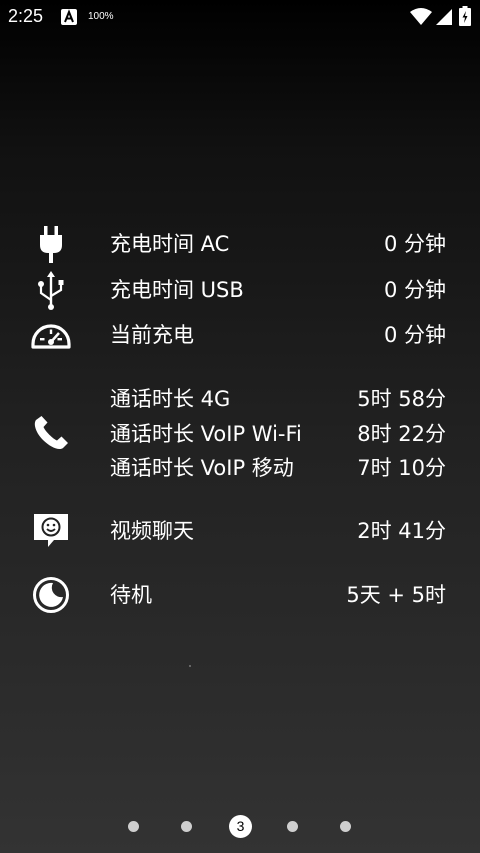  What do you see at coordinates (465, 16) in the screenshot?
I see `battery-icon` at bounding box center [465, 16].